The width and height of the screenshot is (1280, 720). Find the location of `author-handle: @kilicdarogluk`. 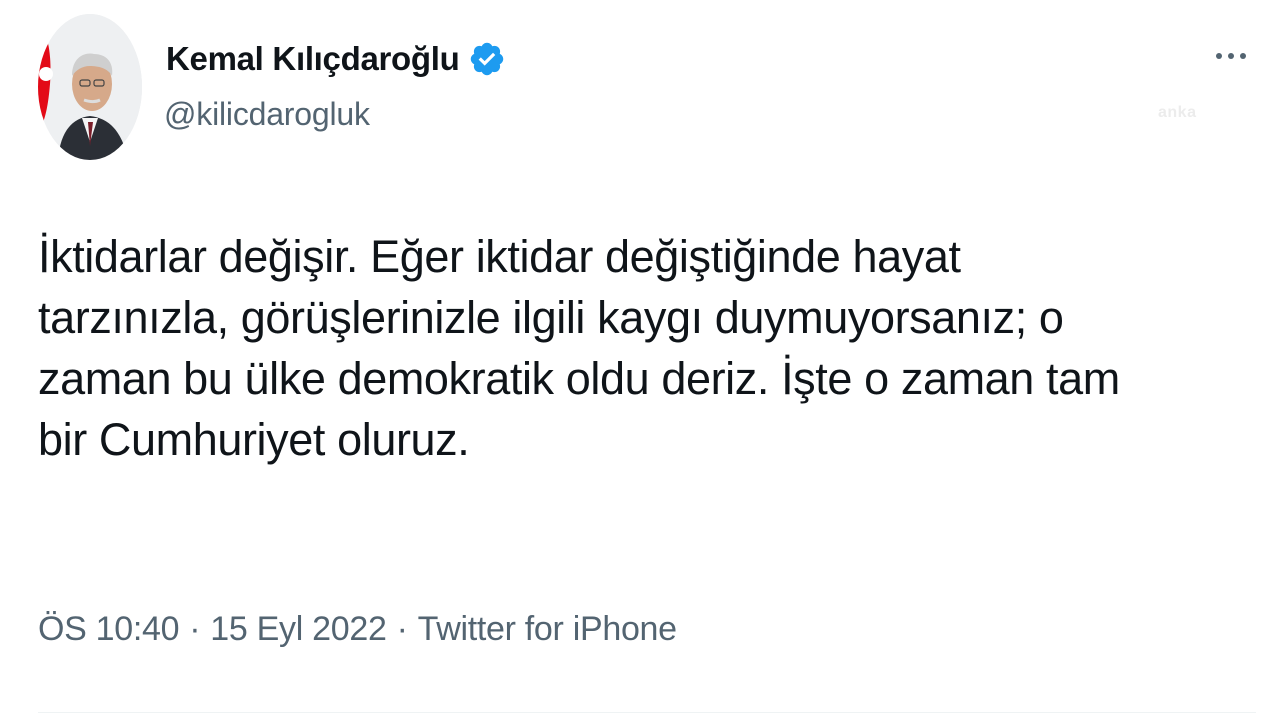

author-handle: @kilicdarogluk is located at coordinates (267, 114).